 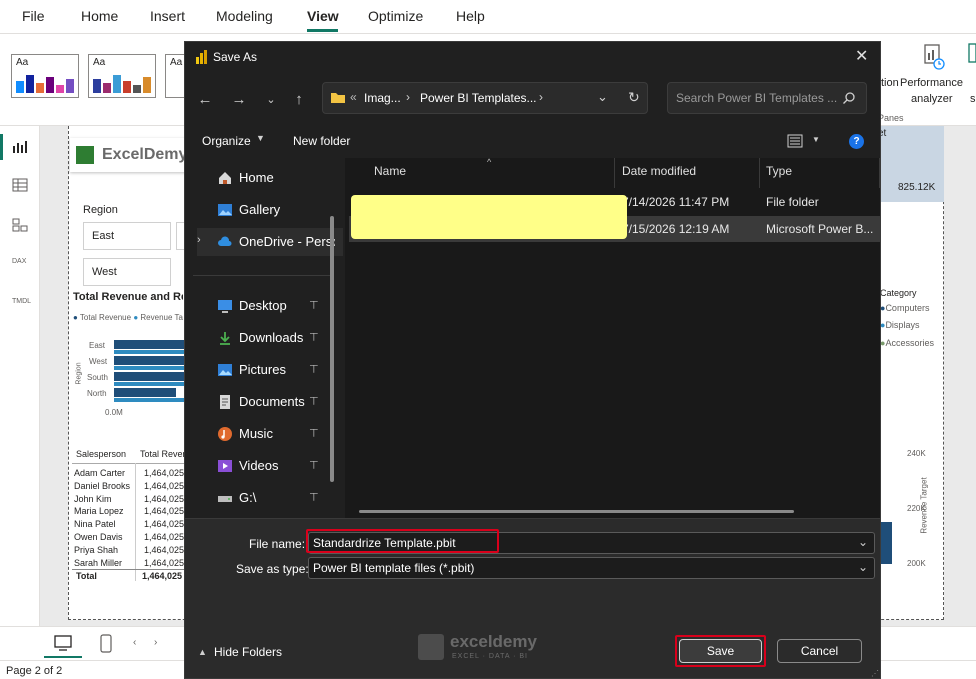 What do you see at coordinates (167, 16) in the screenshot?
I see `menu-insert: Insert` at bounding box center [167, 16].